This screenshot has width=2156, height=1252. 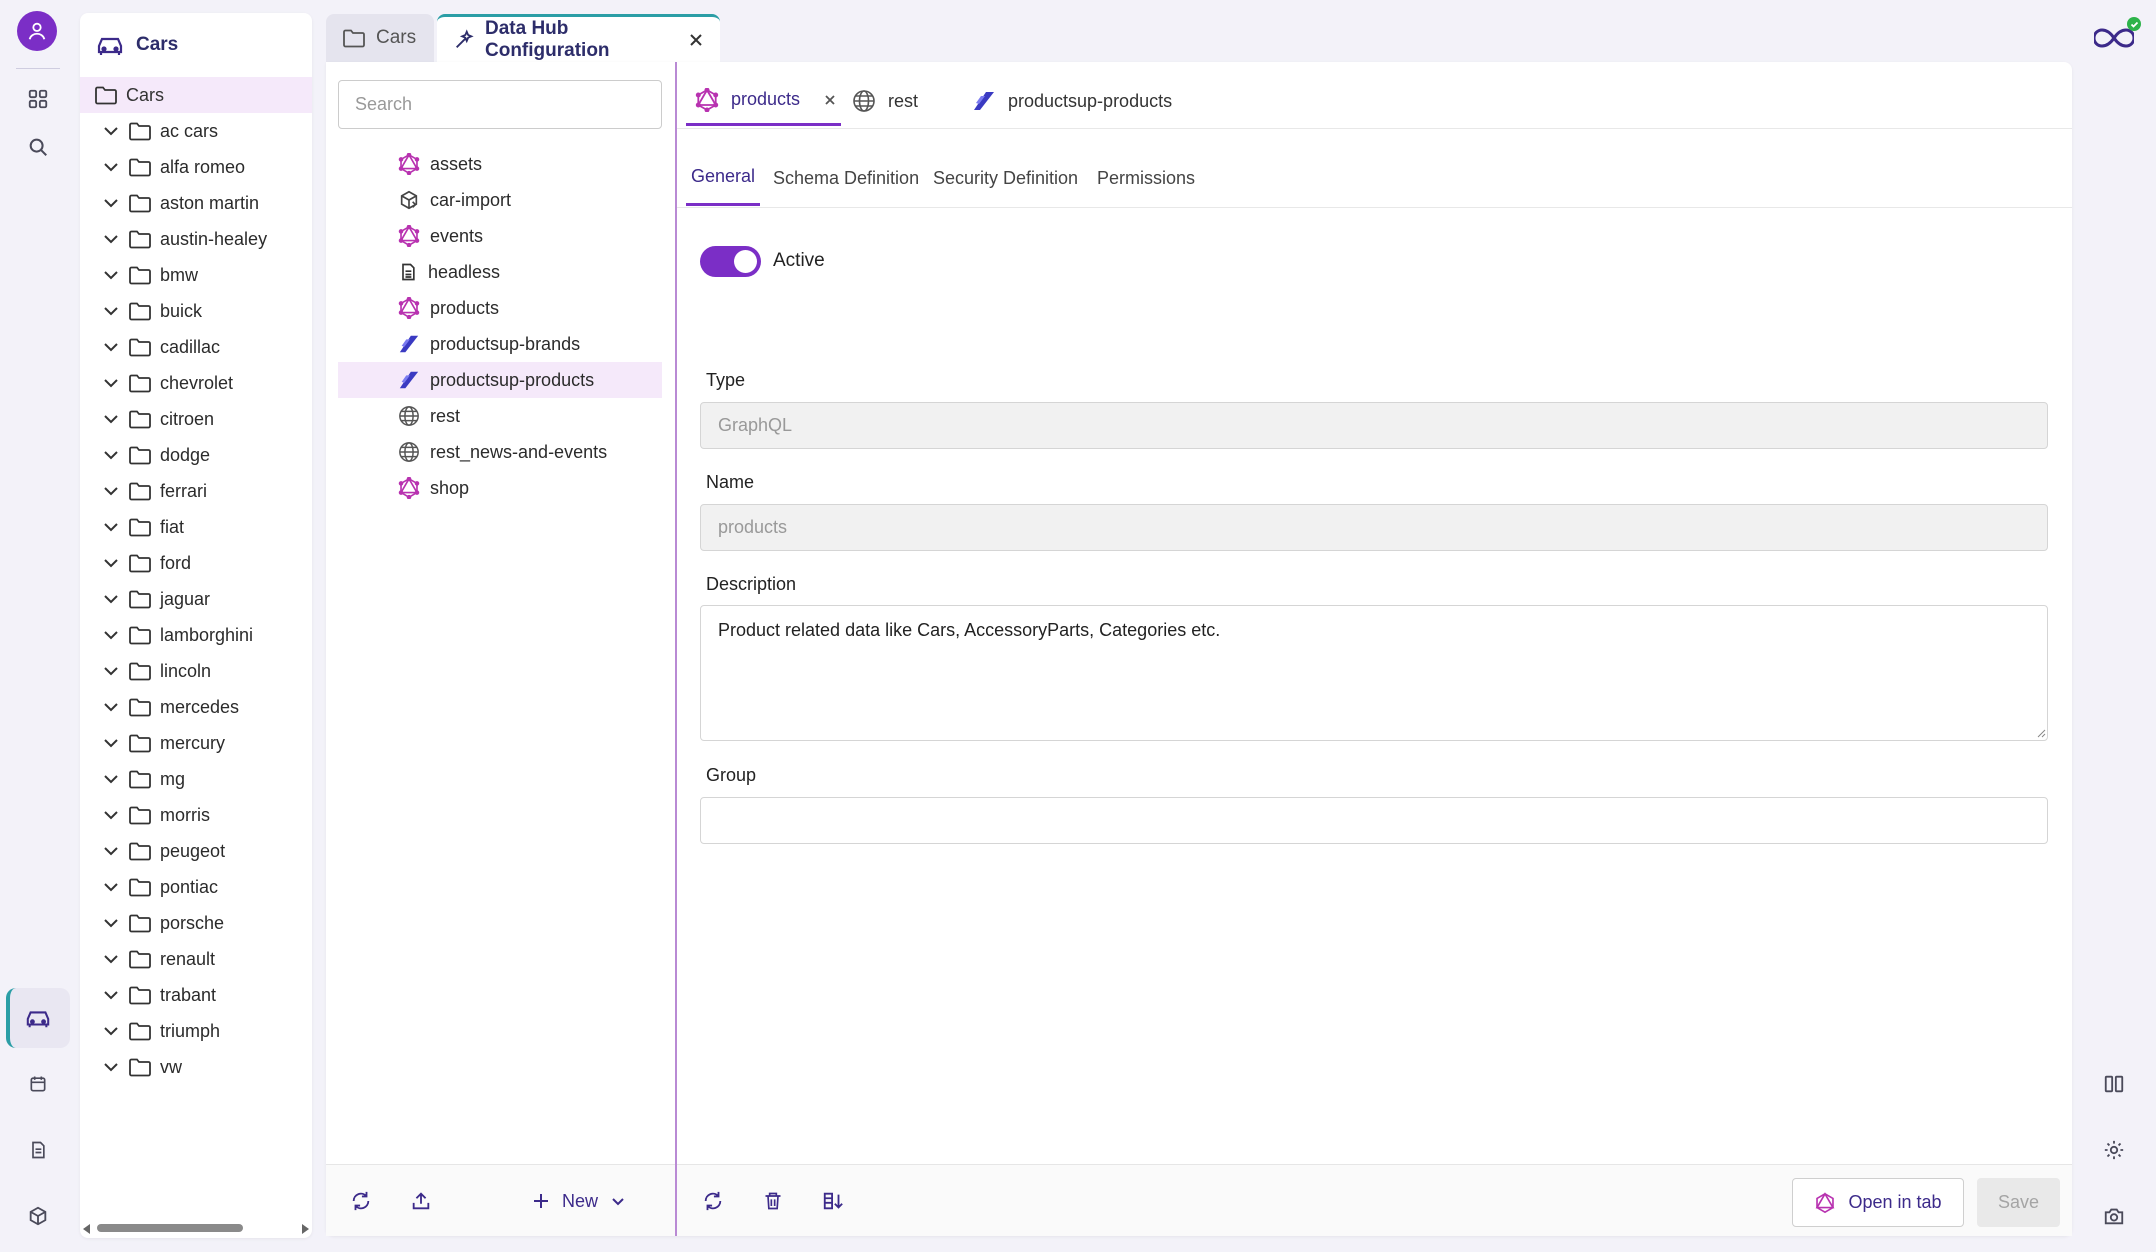 What do you see at coordinates (1878, 1202) in the screenshot?
I see `open-in-tab-button: Open in tab` at bounding box center [1878, 1202].